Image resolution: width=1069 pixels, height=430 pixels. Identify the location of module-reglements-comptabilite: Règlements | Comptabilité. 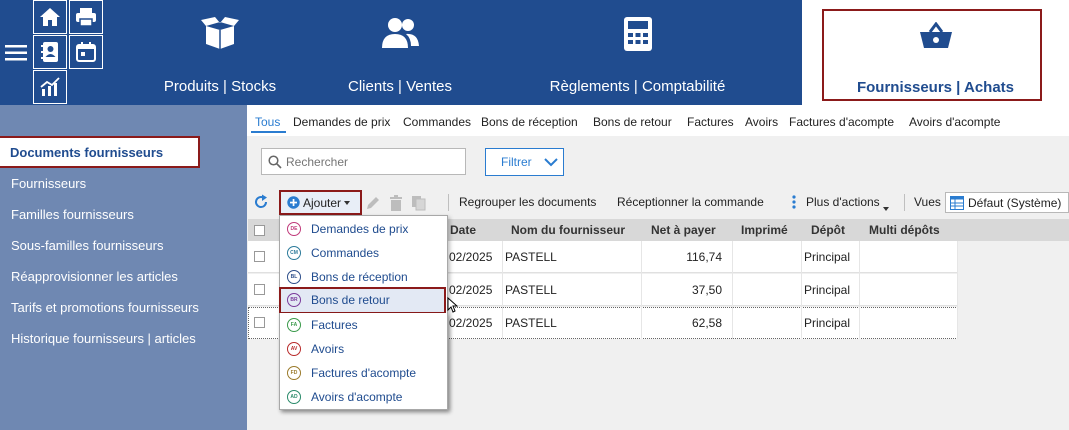
(637, 52).